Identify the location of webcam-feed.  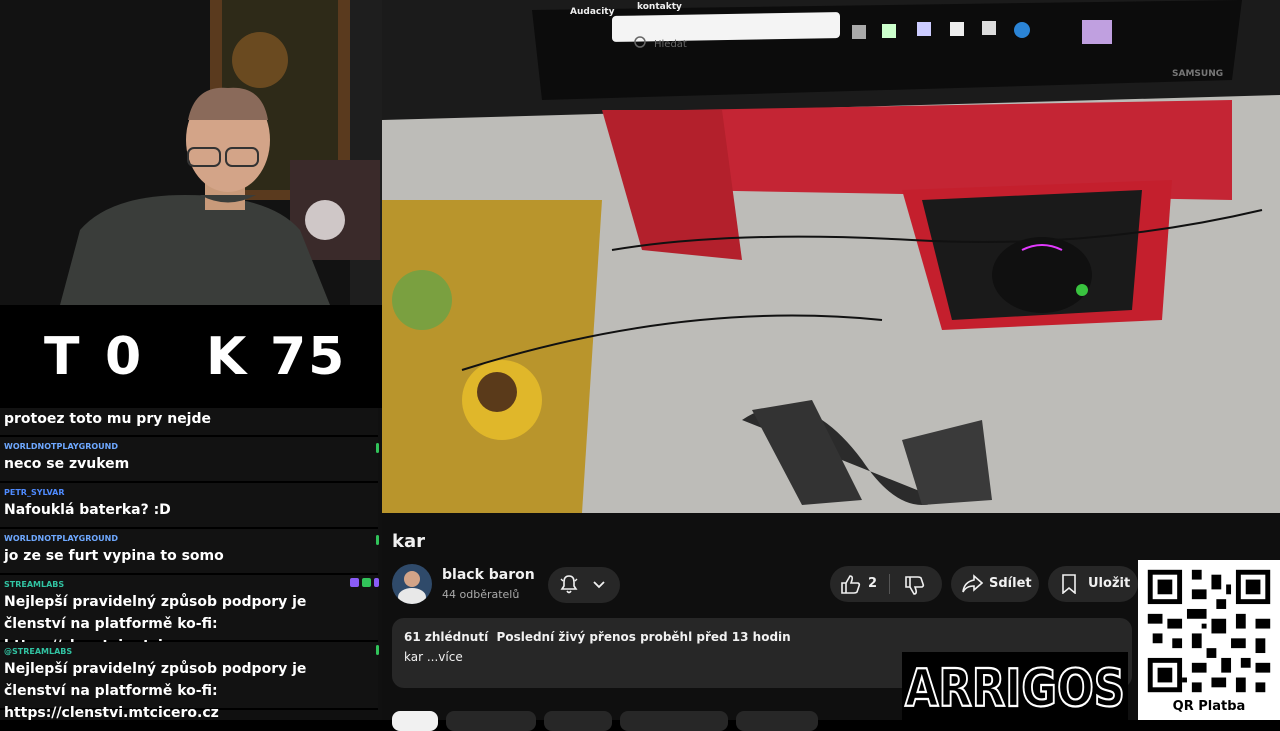
(191, 152).